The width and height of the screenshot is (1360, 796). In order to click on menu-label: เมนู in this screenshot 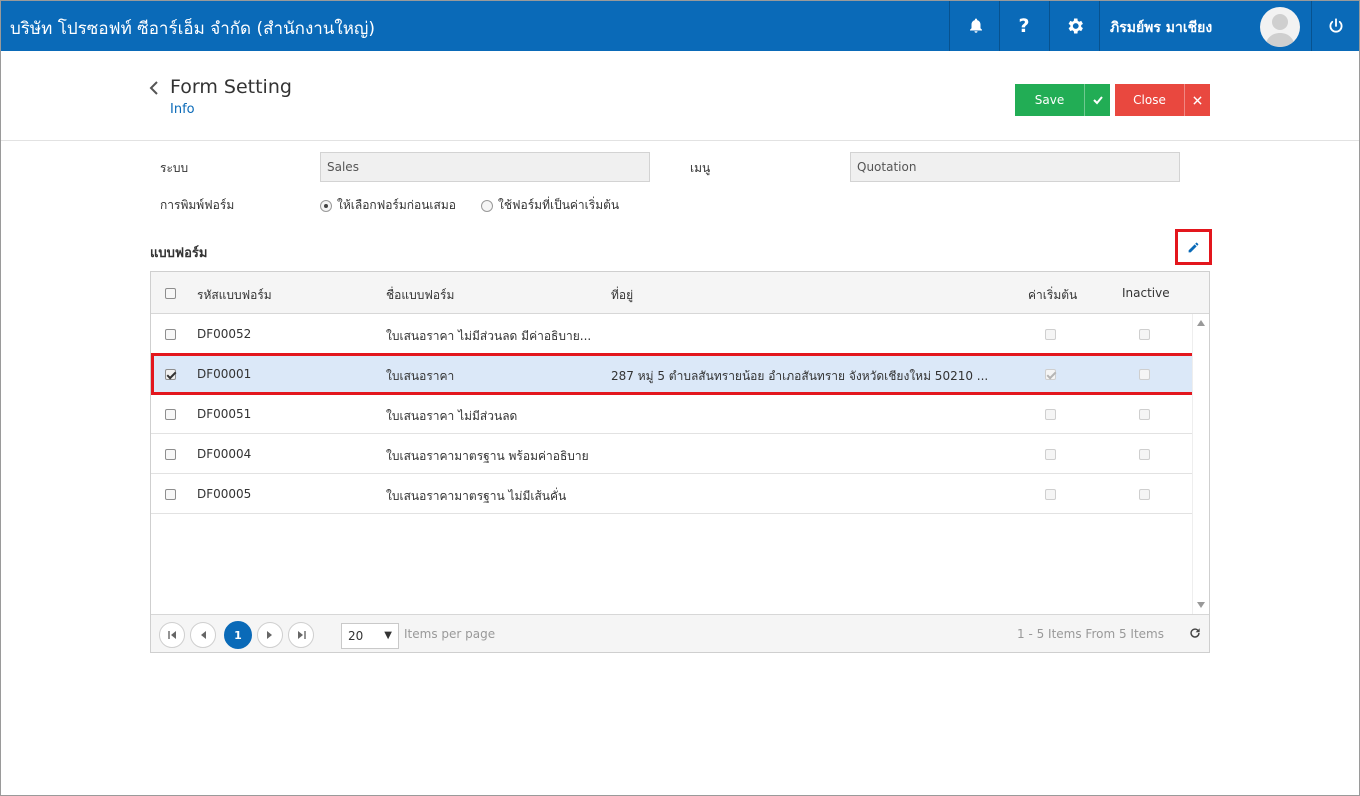, I will do `click(700, 168)`.